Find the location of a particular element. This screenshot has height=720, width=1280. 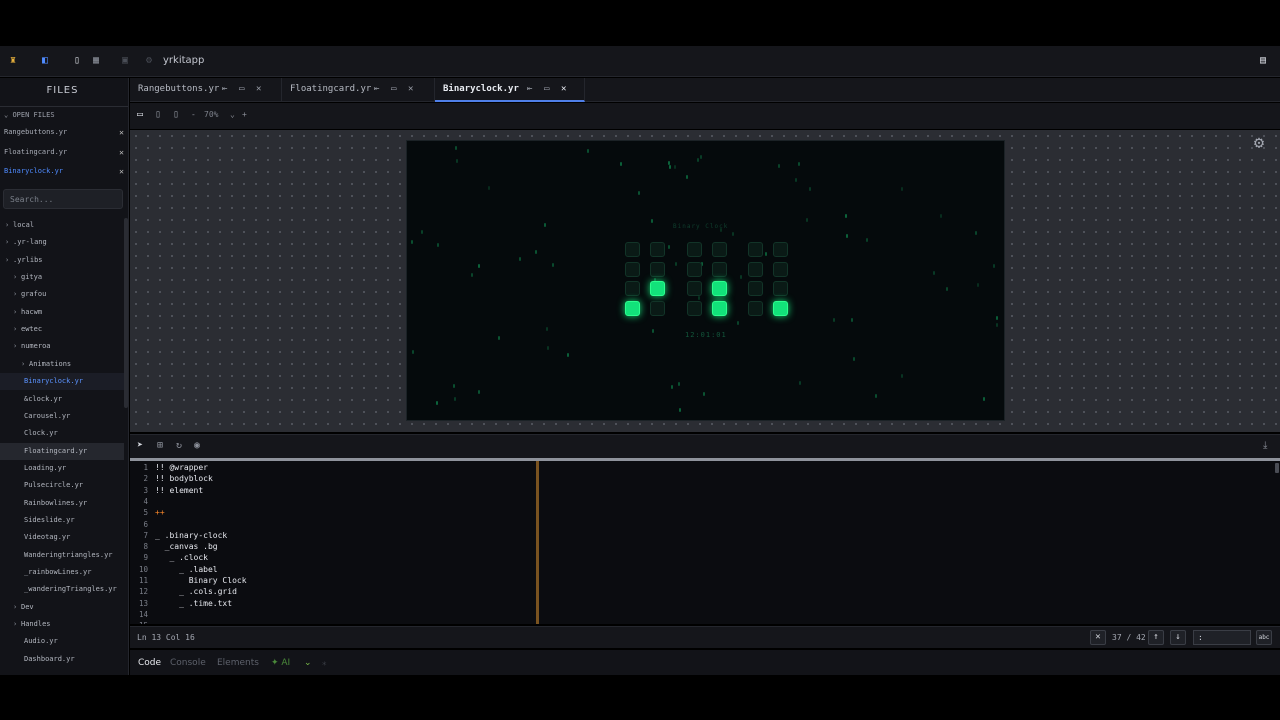

mobile-view-icon: ▯ is located at coordinates (176, 114).